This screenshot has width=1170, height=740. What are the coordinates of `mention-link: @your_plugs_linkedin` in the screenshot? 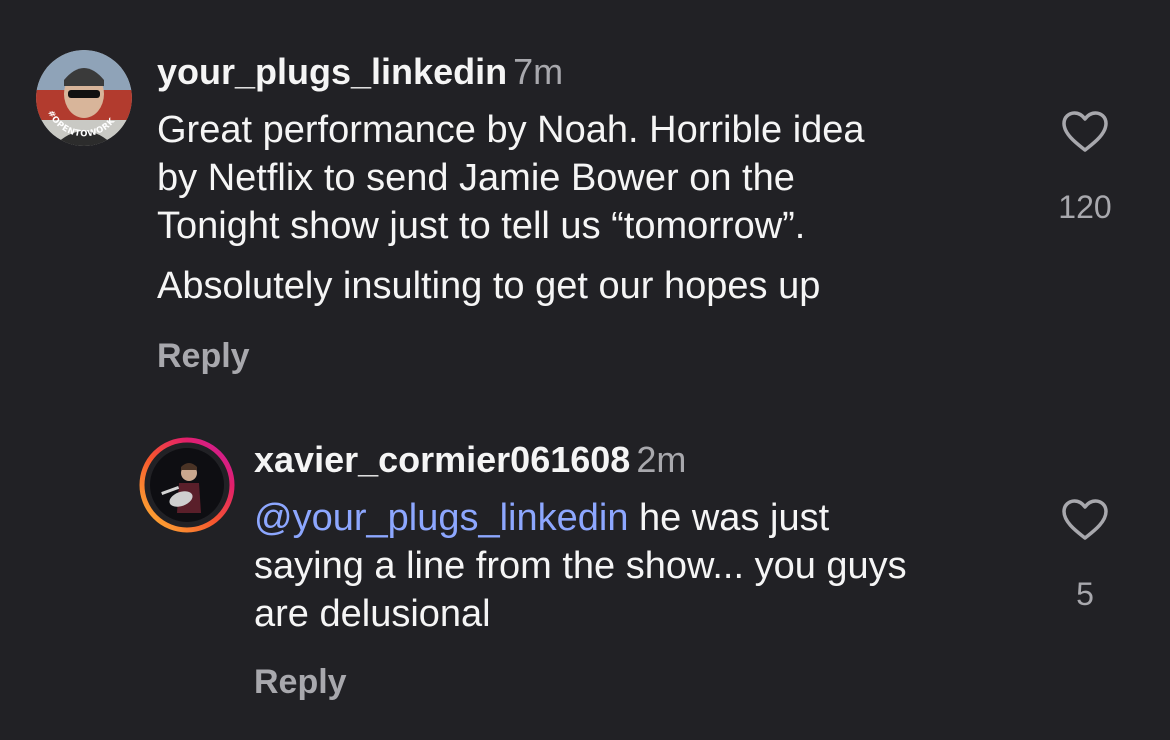 It's located at (441, 518).